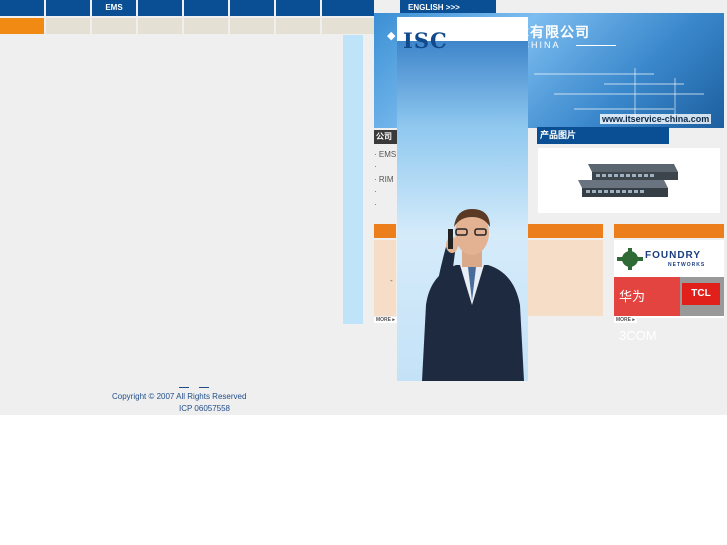  Describe the element at coordinates (701, 294) in the screenshot. I see `tcl-logo: TCL` at that location.